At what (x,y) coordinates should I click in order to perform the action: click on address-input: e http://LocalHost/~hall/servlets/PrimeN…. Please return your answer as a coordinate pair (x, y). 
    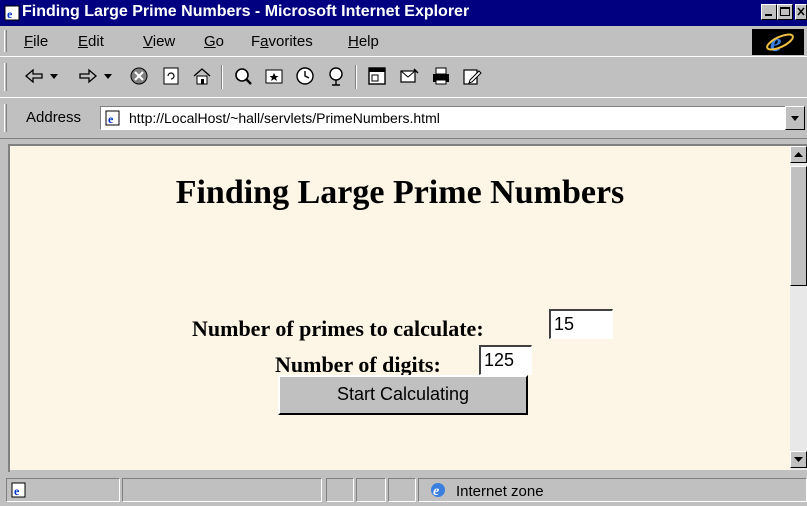
    Looking at the image, I should click on (446, 118).